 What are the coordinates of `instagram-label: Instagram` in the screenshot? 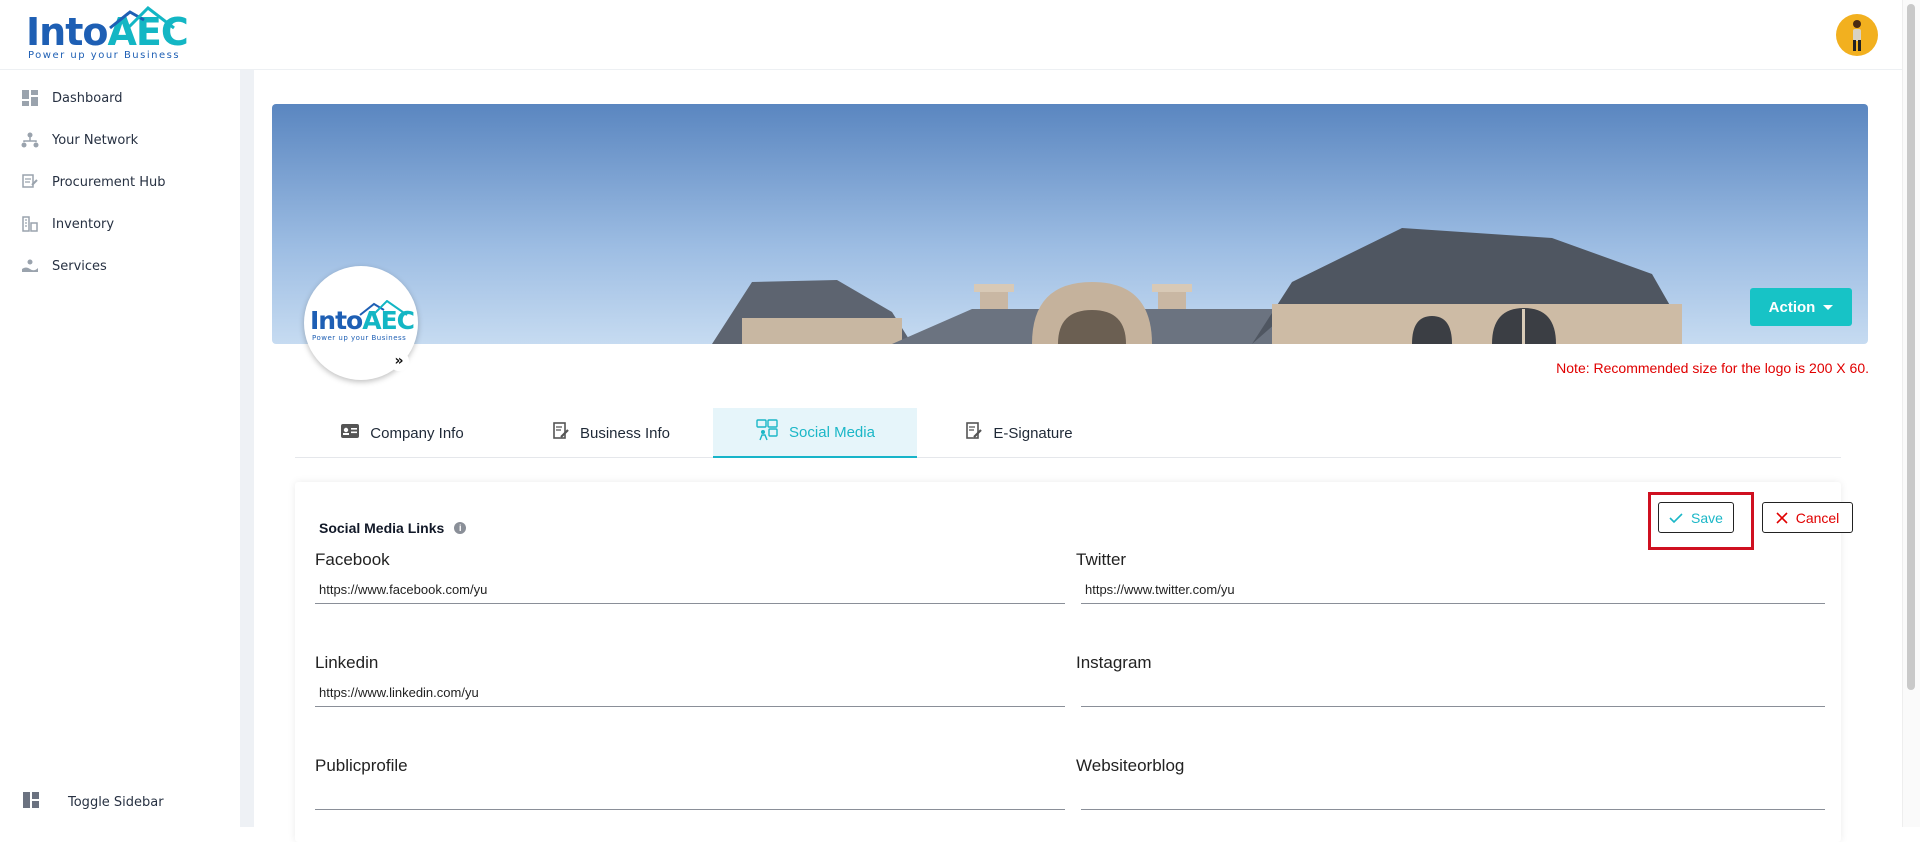 It's located at (1114, 662).